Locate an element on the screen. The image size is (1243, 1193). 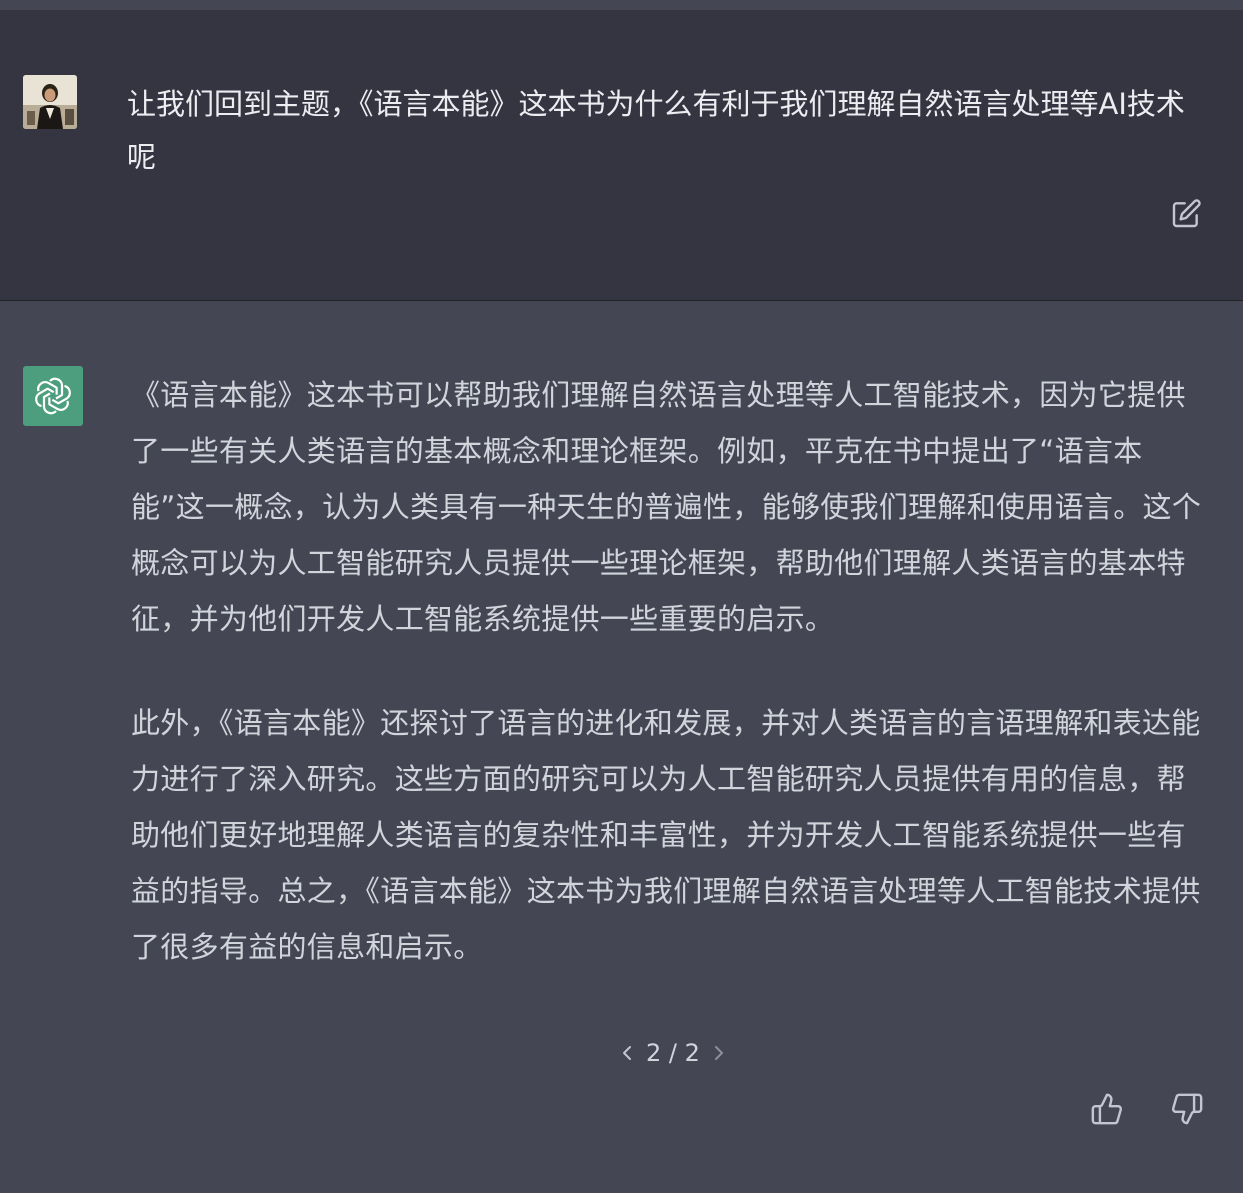
user-avatar is located at coordinates (50, 102).